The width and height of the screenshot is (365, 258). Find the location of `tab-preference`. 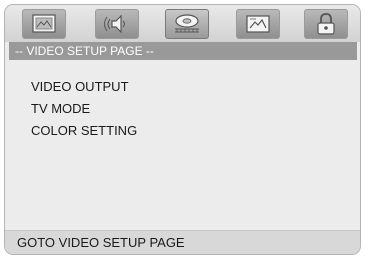

tab-preference is located at coordinates (258, 24).